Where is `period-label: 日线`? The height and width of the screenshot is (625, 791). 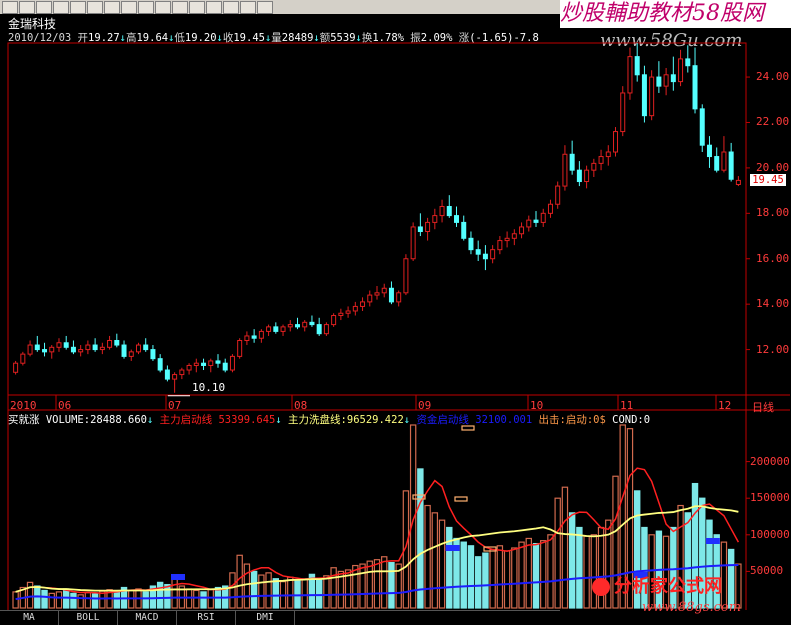 period-label: 日线 is located at coordinates (763, 407).